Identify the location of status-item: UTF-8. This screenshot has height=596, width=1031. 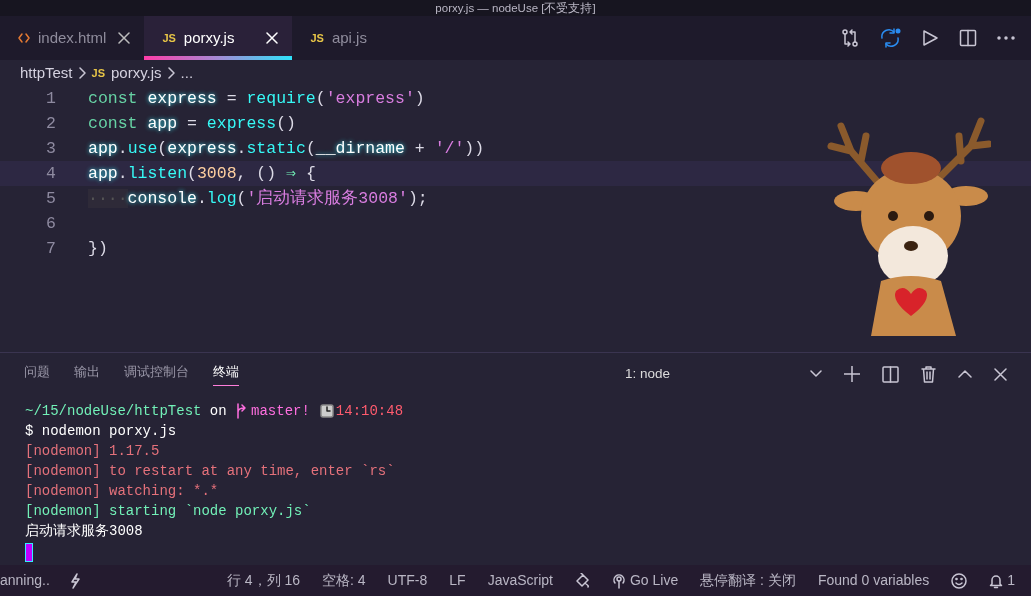
(407, 580).